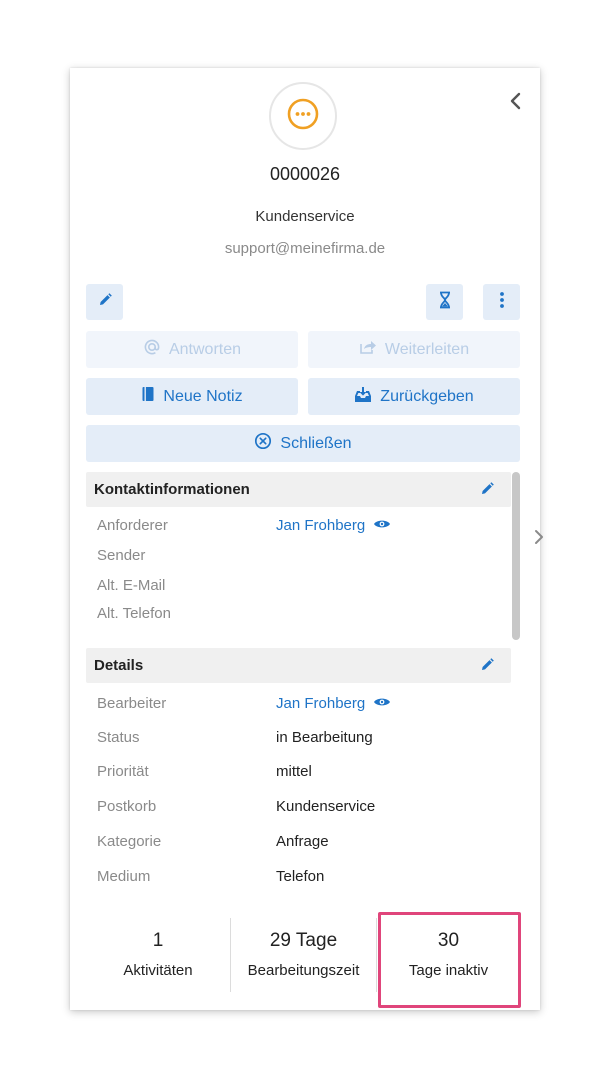 This screenshot has height=1070, width=610. Describe the element at coordinates (368, 349) in the screenshot. I see `share-forward-icon` at that location.